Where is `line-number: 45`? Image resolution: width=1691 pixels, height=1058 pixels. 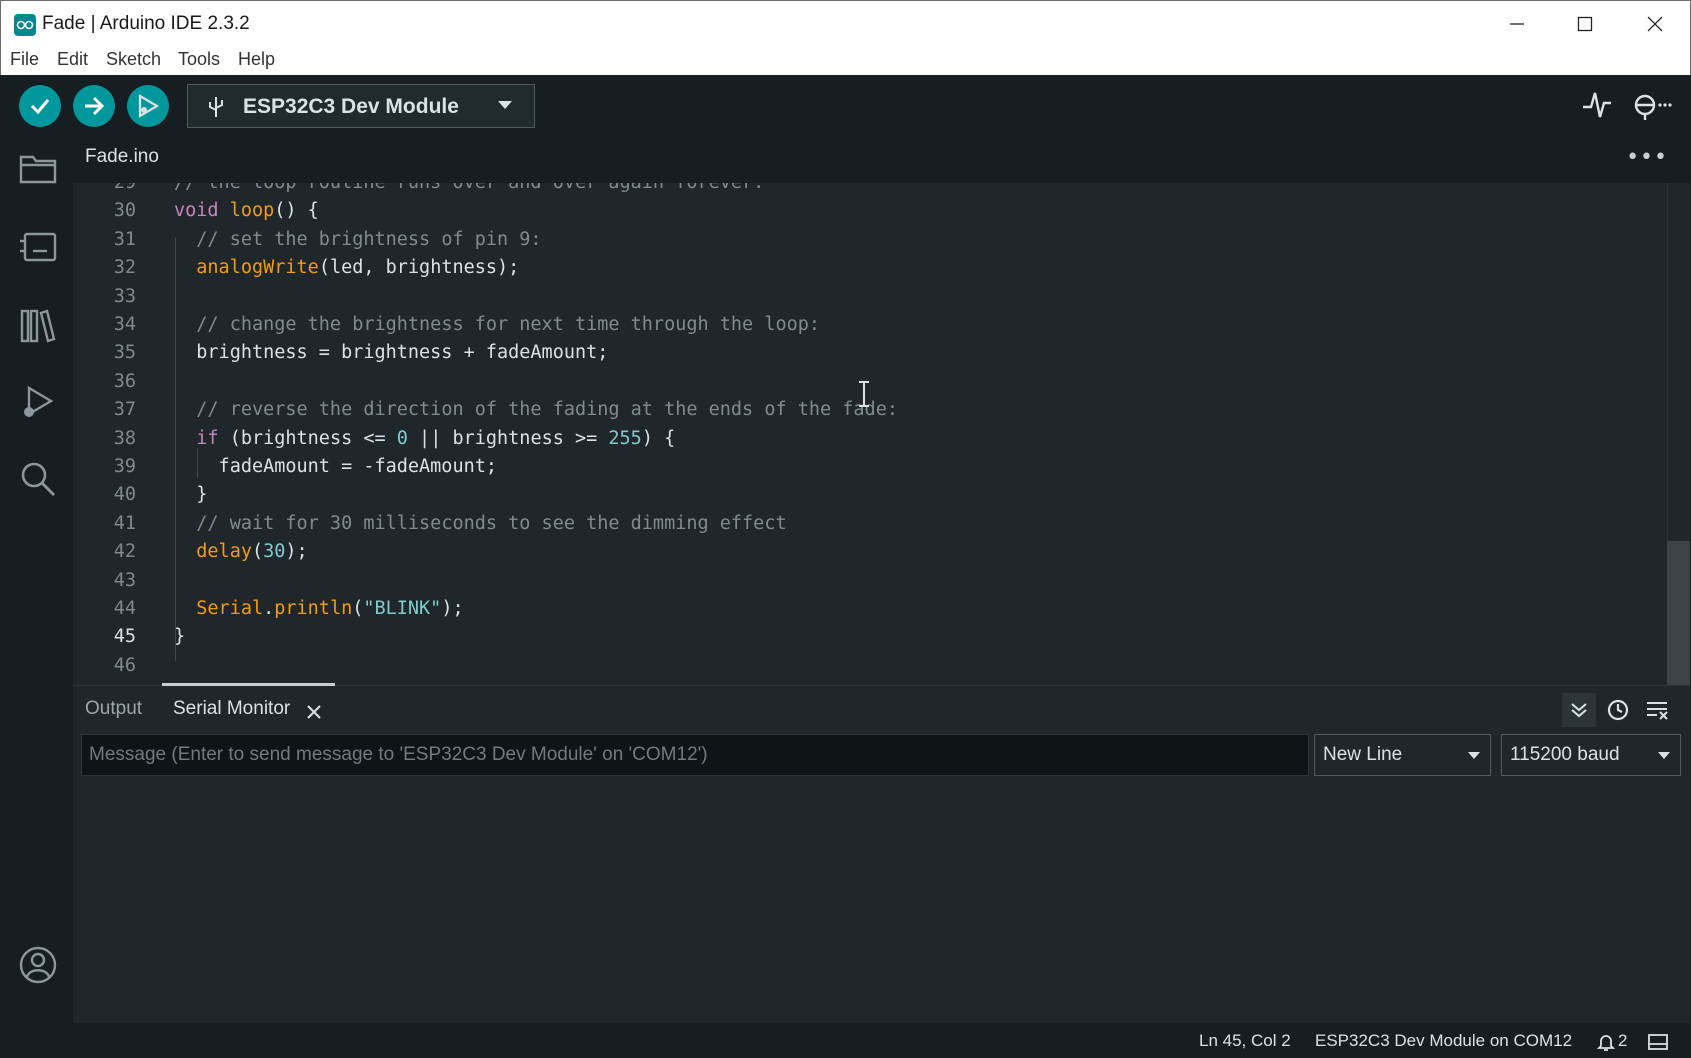 line-number: 45 is located at coordinates (124, 637).